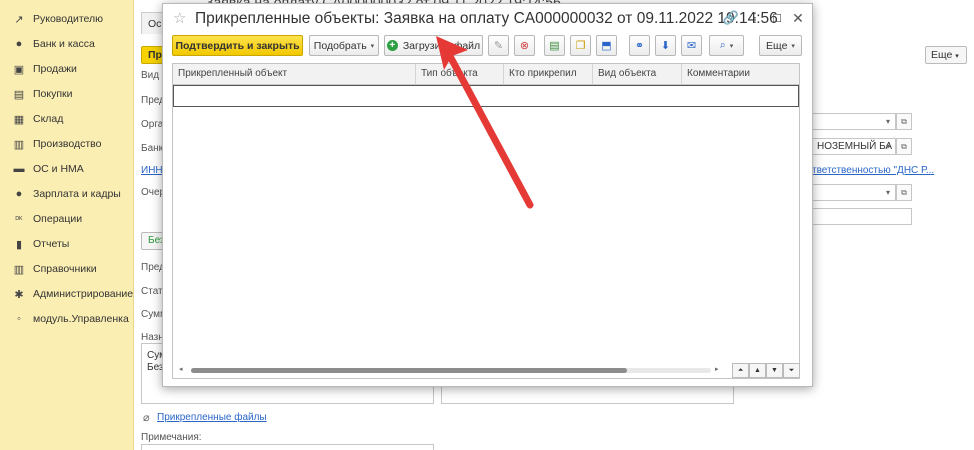 The height and width of the screenshot is (450, 974). I want to click on download-icon: ⬇, so click(665, 45).